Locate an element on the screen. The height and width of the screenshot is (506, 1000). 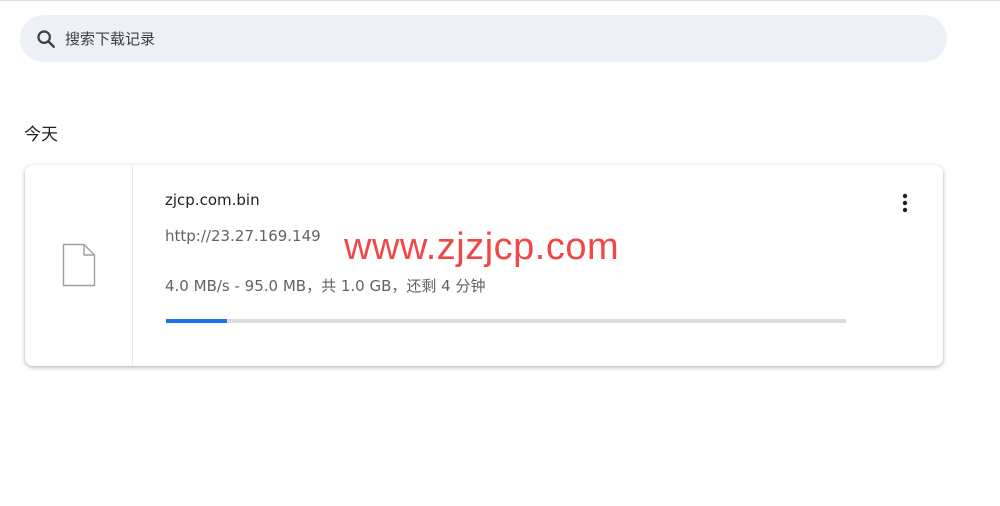
file-icon is located at coordinates (79, 265).